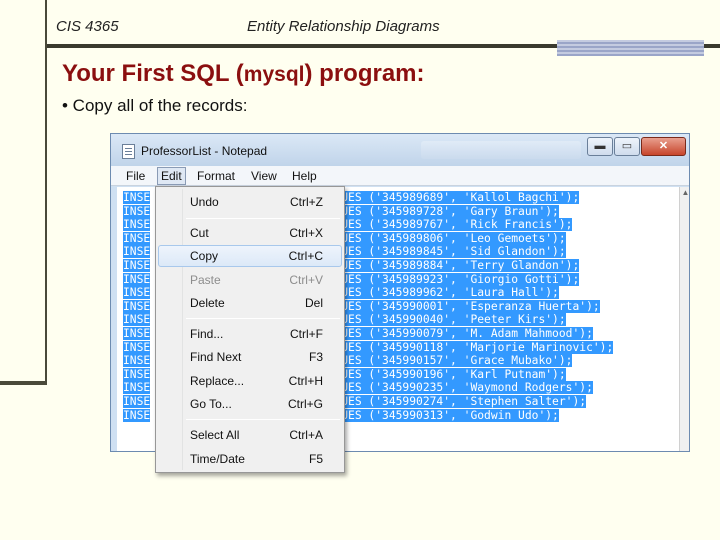 Image resolution: width=720 pixels, height=540 pixels. What do you see at coordinates (453, 320) in the screenshot?
I see `record-line-end: UES ('345990040', 'Peeter Kirs');` at bounding box center [453, 320].